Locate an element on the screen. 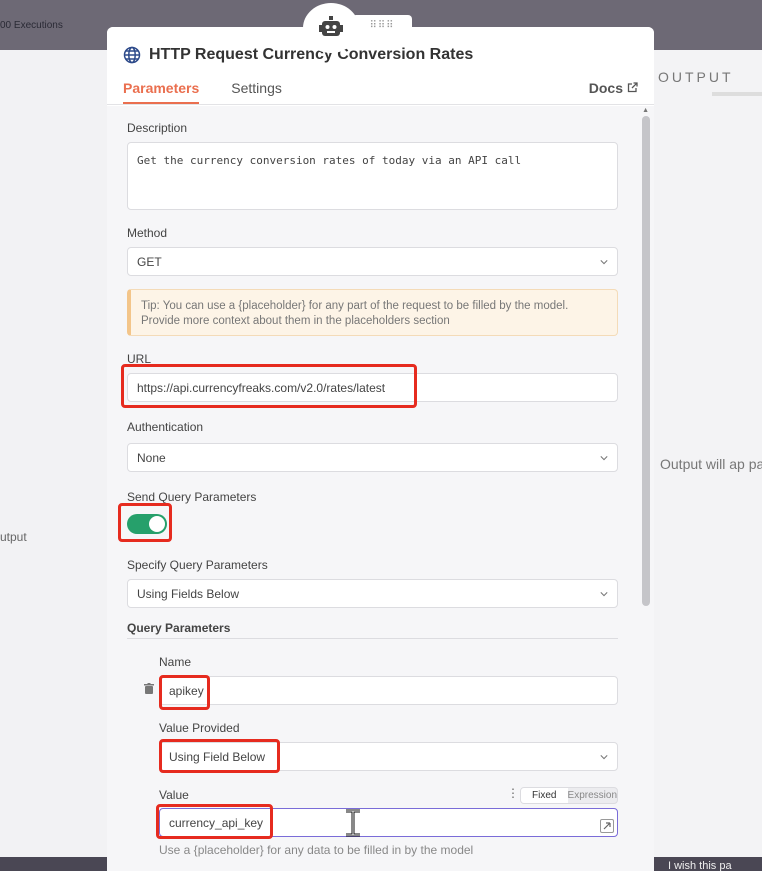 The height and width of the screenshot is (871, 762). output-panel-background is located at coordinates (708, 453).